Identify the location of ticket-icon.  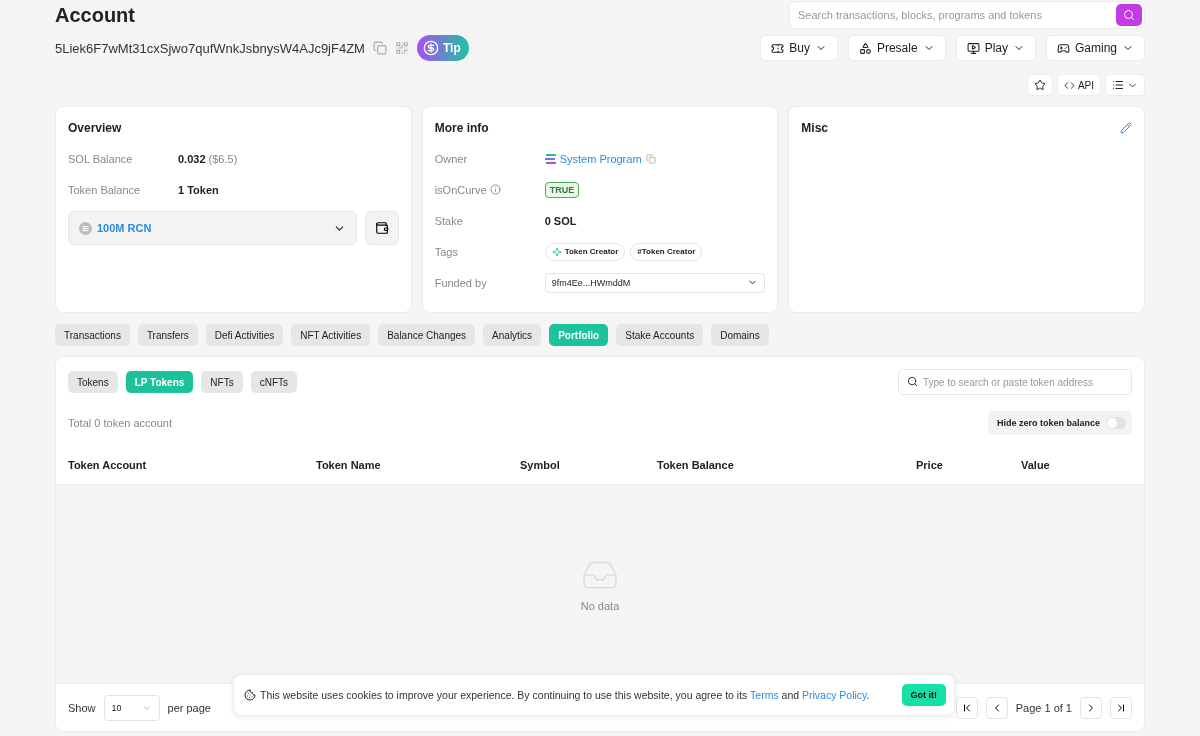
(778, 48).